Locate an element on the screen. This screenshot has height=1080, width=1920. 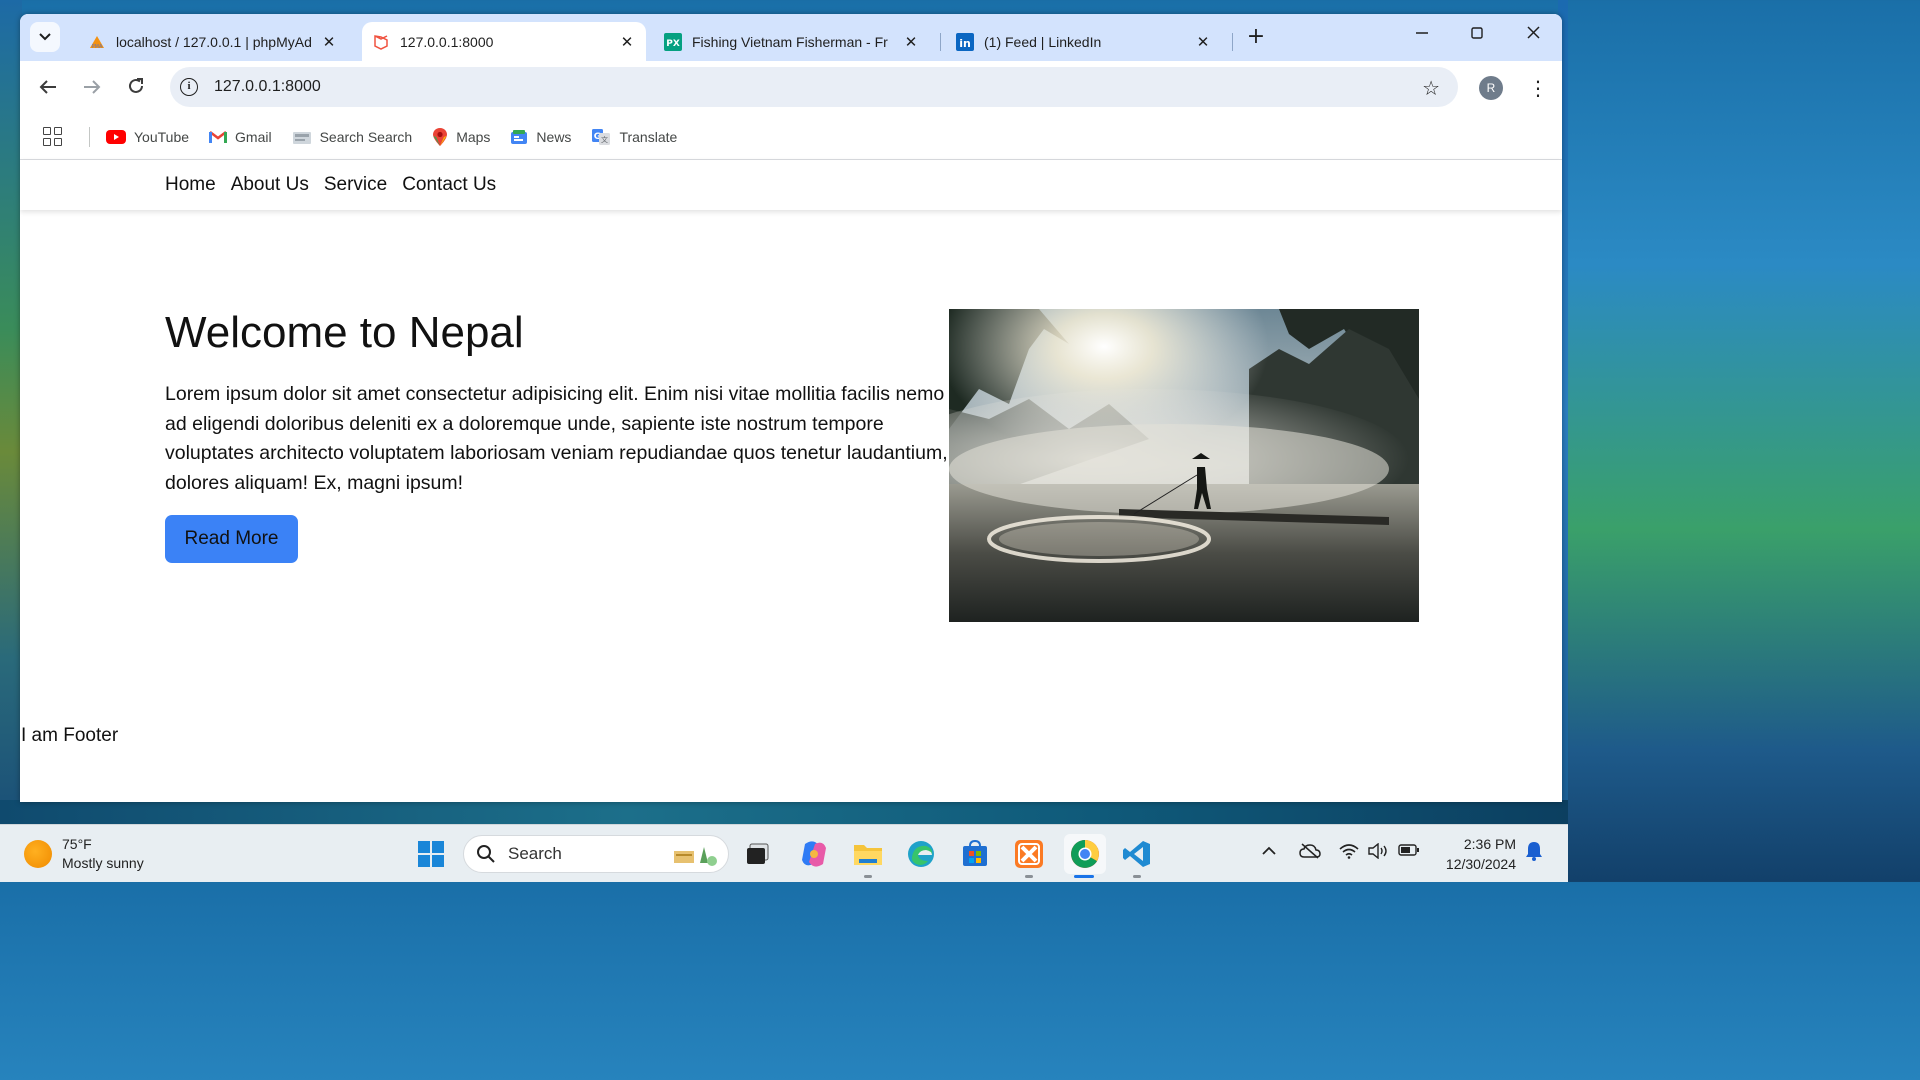
edge-button is located at coordinates (921, 854).